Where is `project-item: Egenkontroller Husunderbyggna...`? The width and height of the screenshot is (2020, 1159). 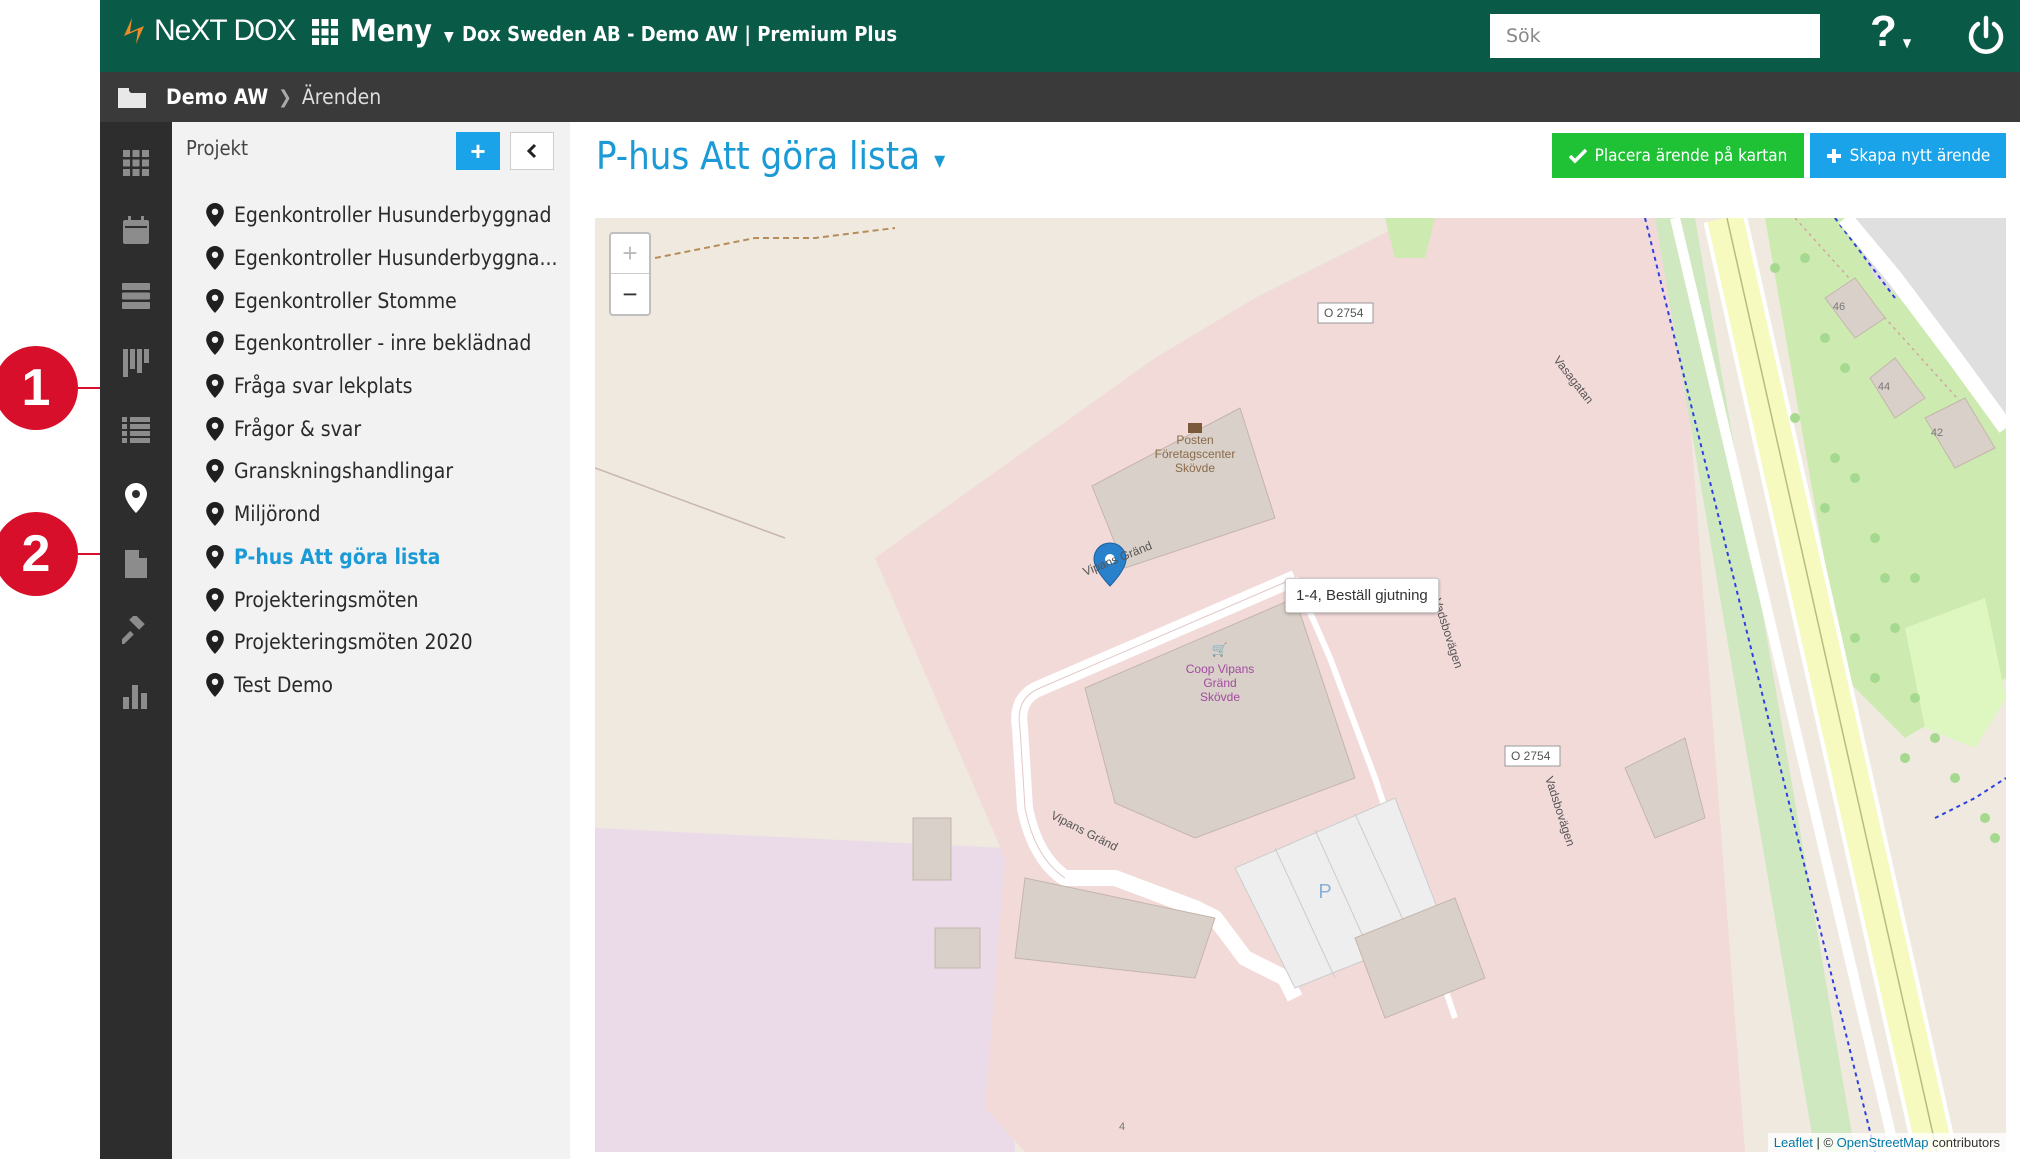
project-item: Egenkontroller Husunderbyggna... is located at coordinates (382, 258).